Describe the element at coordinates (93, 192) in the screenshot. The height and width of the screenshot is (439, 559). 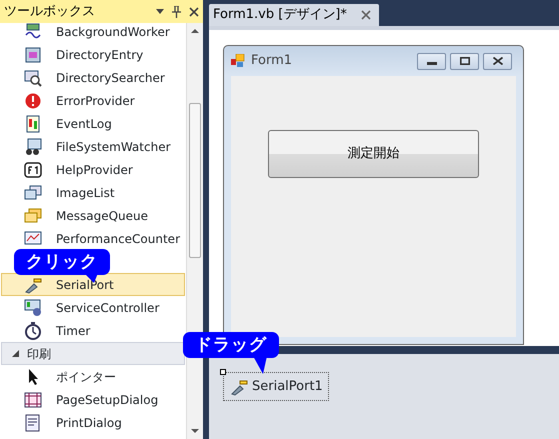
I see `toolbox-item: ImageList` at that location.